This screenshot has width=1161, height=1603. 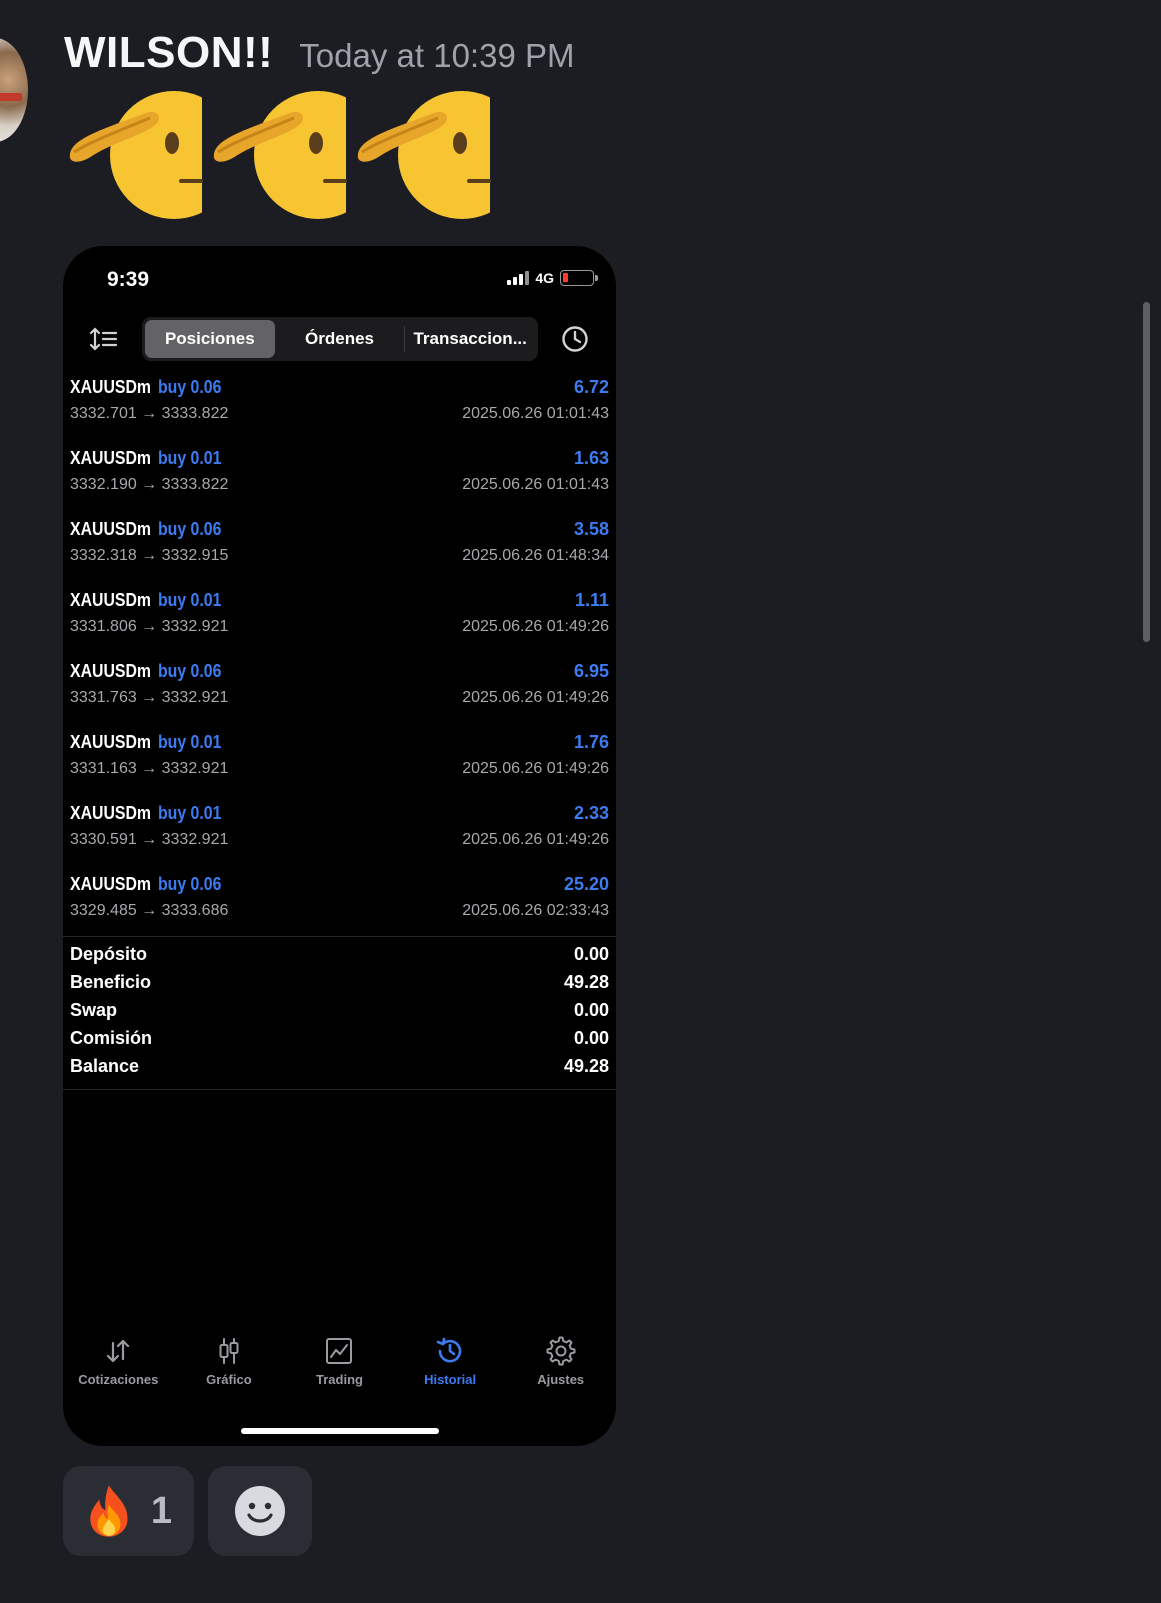 I want to click on summary-label: Balance, so click(x=105, y=1065).